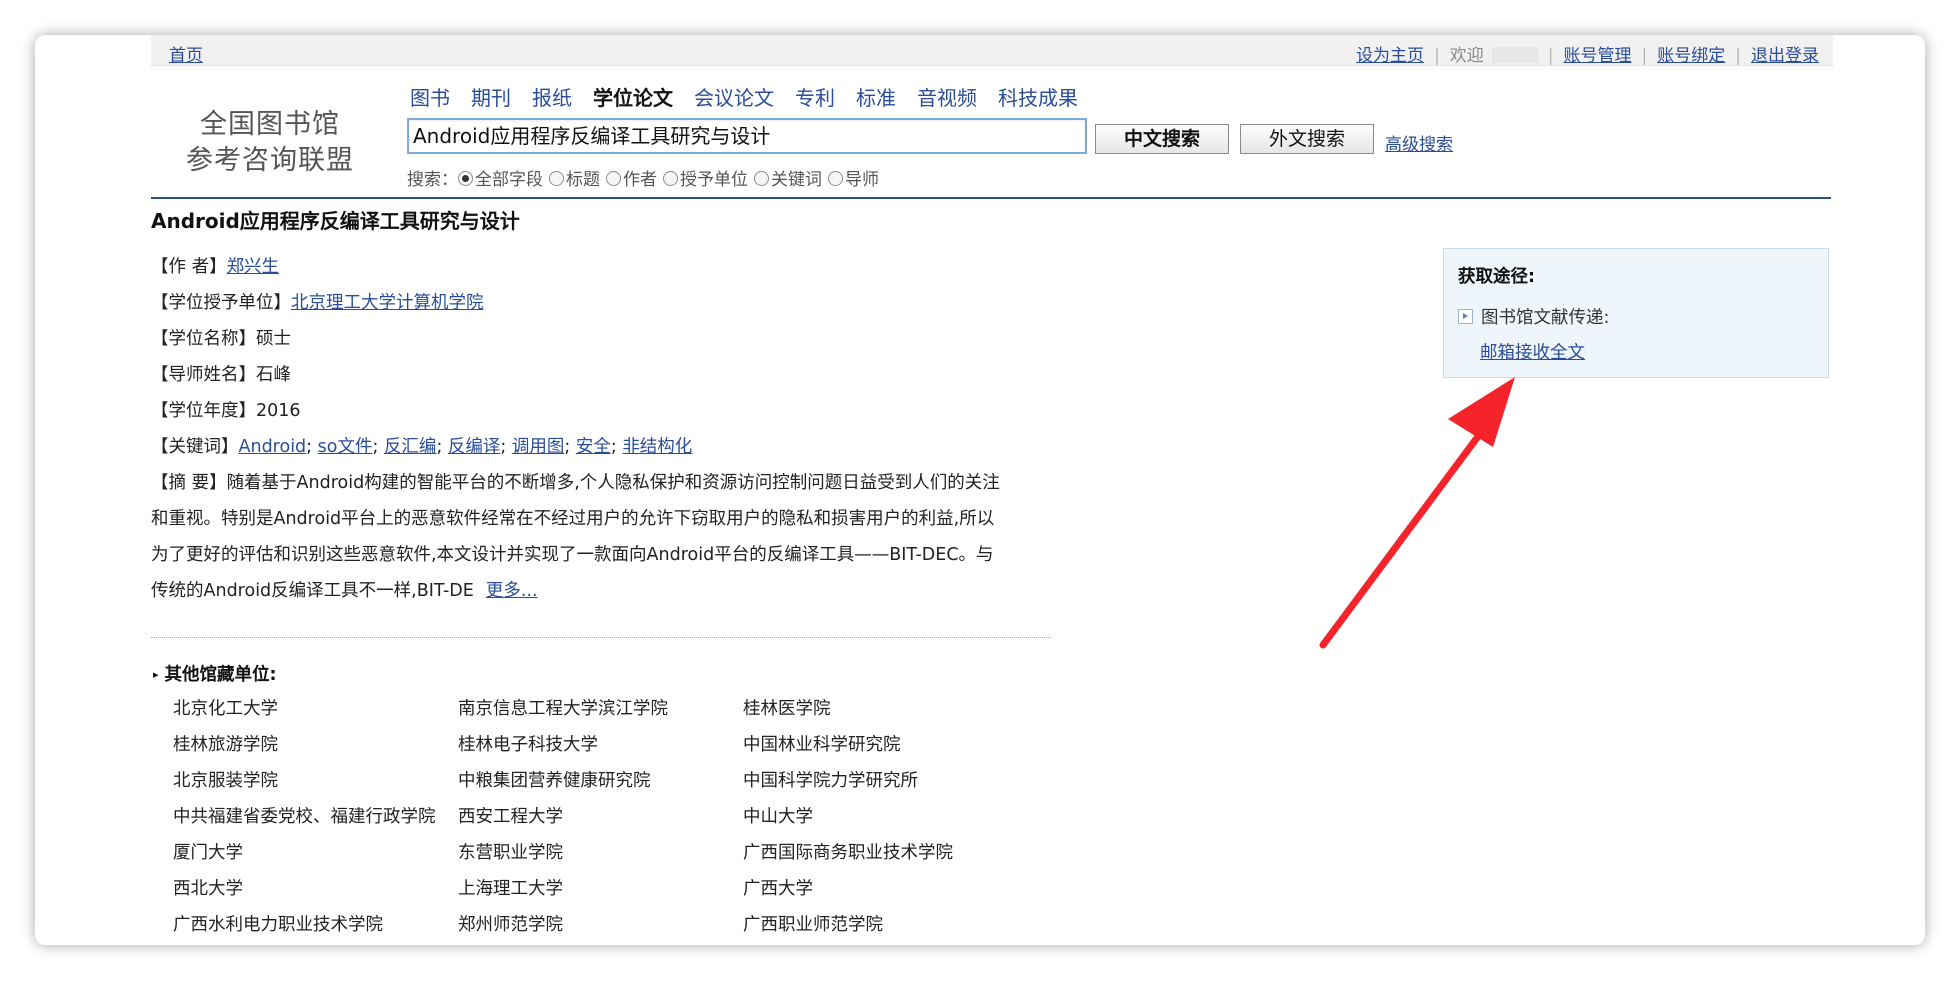  What do you see at coordinates (611, 339) in the screenshot?
I see `degree-row: 【学位名称】硕士` at bounding box center [611, 339].